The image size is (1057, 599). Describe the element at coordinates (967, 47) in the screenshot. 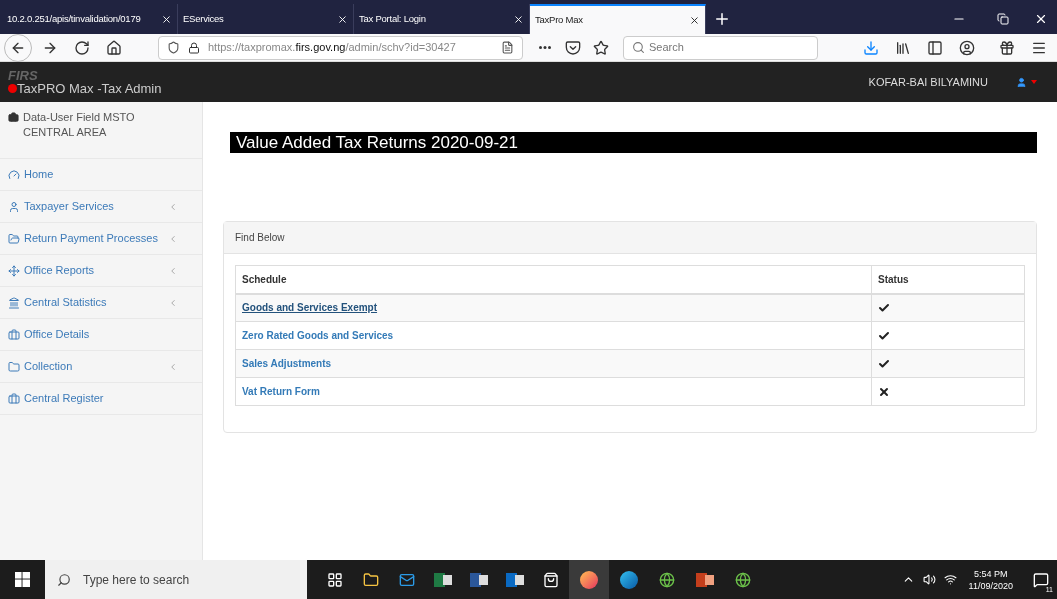

I see `account-icon` at that location.